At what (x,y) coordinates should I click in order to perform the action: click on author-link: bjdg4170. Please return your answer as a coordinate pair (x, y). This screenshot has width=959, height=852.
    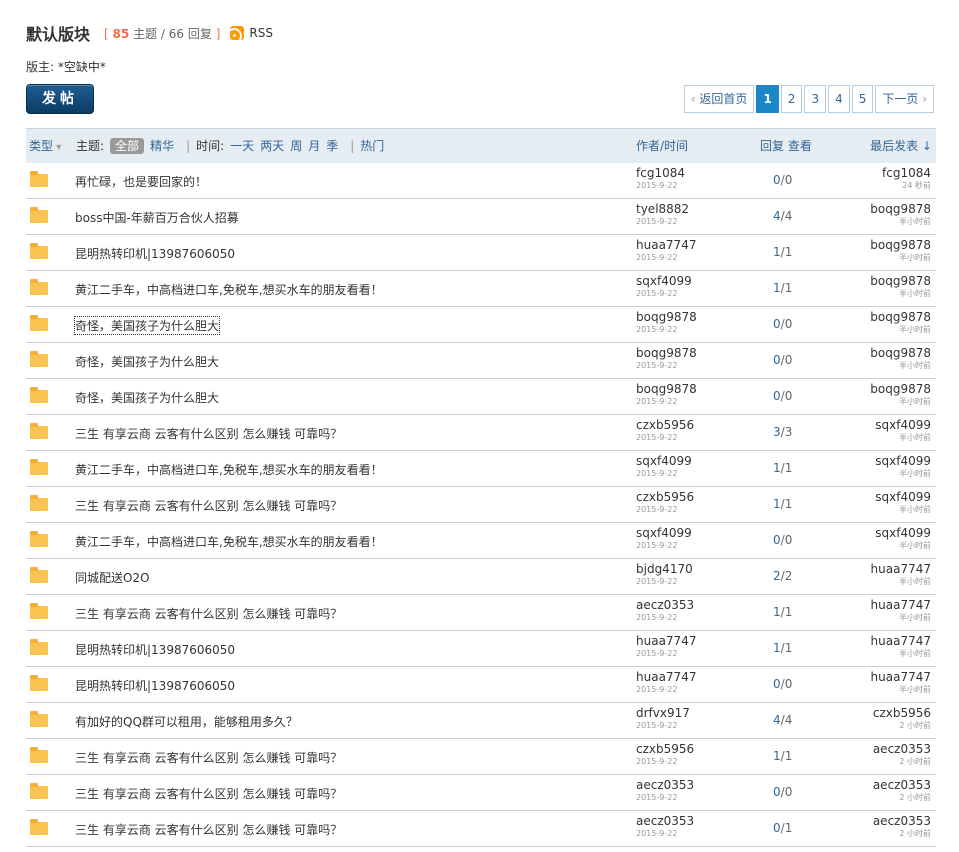
    Looking at the image, I should click on (664, 569).